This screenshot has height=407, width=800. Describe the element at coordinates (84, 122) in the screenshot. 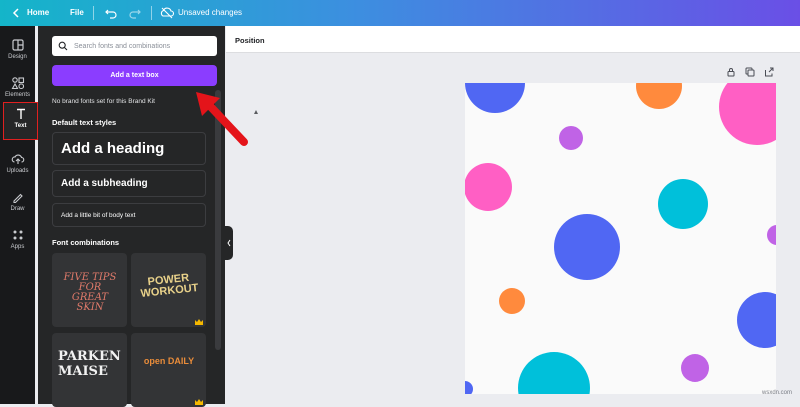

I see `default-styles-heading: Default text styles` at that location.